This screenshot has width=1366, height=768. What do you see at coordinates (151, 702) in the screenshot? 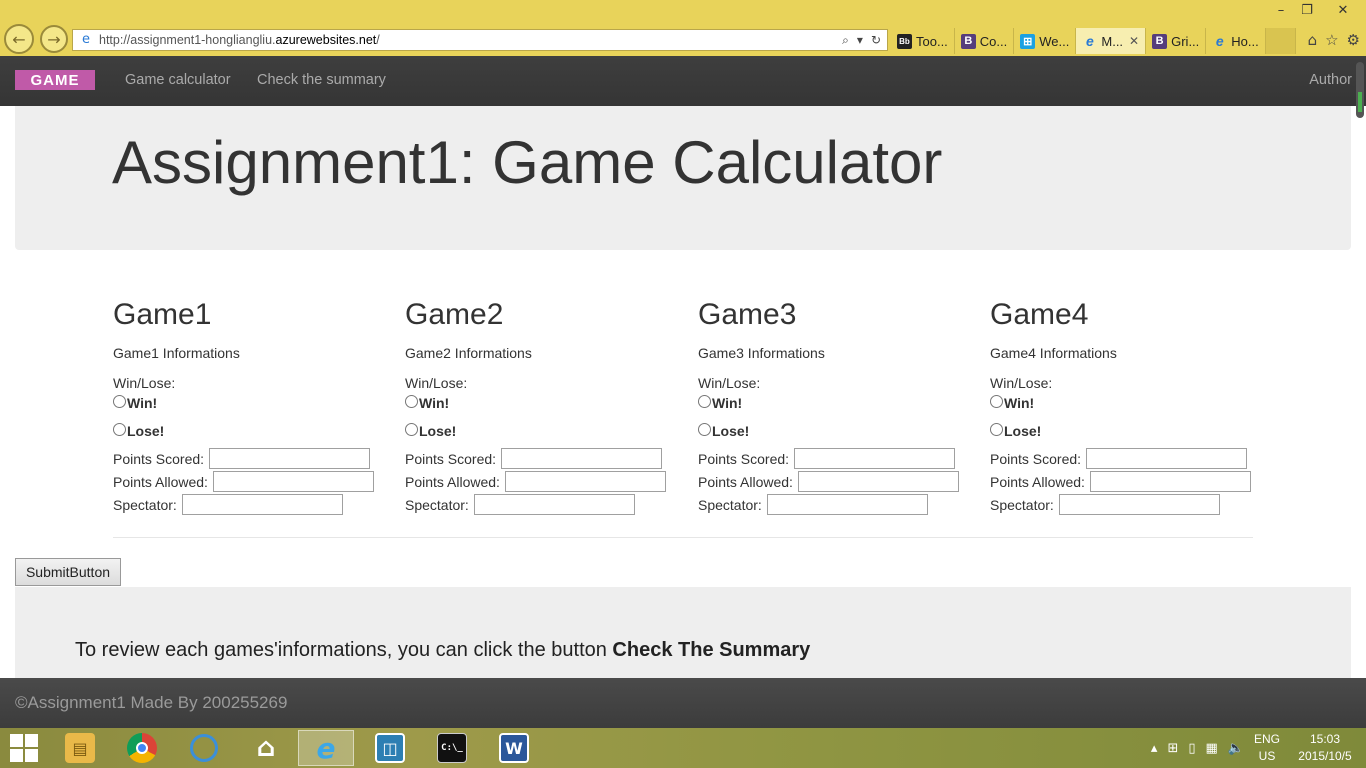
I see `footer-text: ©Assignment1 Made By 200255269` at bounding box center [151, 702].